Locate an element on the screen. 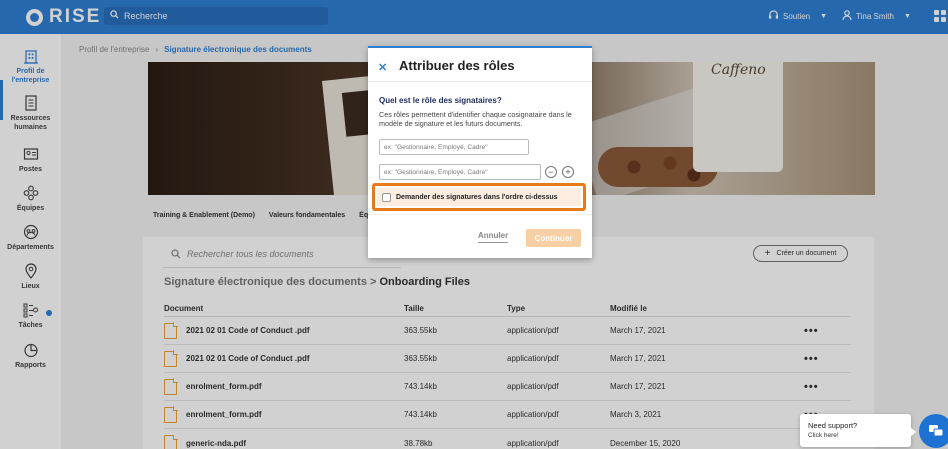 This screenshot has width=948, height=449. remove-role-button: − is located at coordinates (551, 172).